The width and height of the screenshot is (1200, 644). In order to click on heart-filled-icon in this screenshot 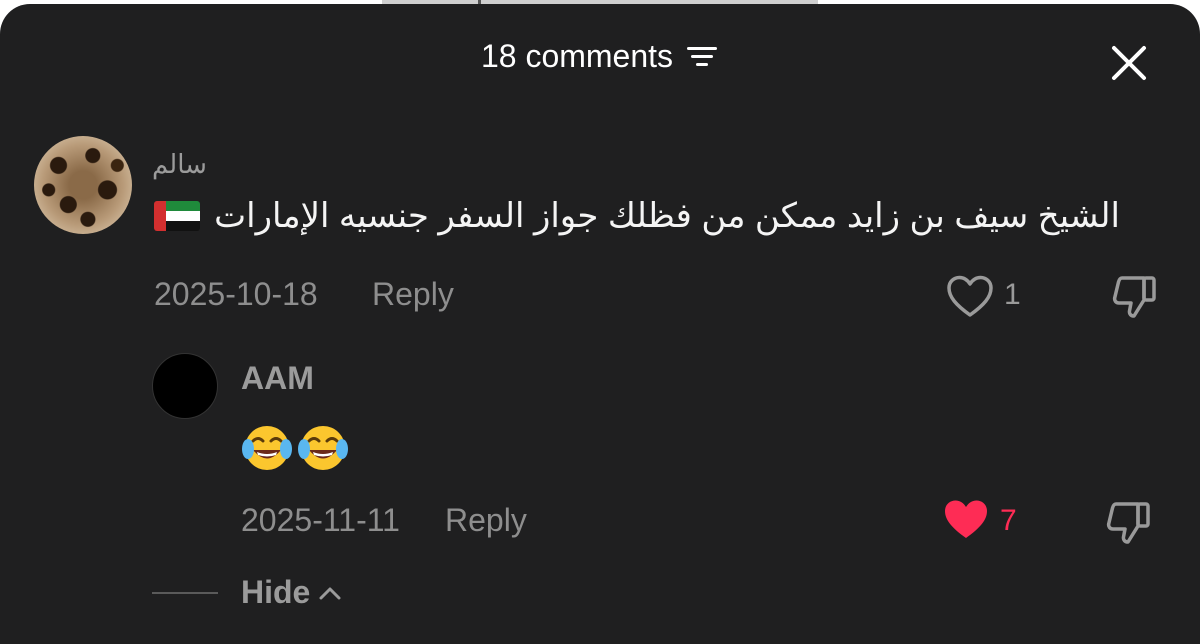, I will do `click(966, 520)`.